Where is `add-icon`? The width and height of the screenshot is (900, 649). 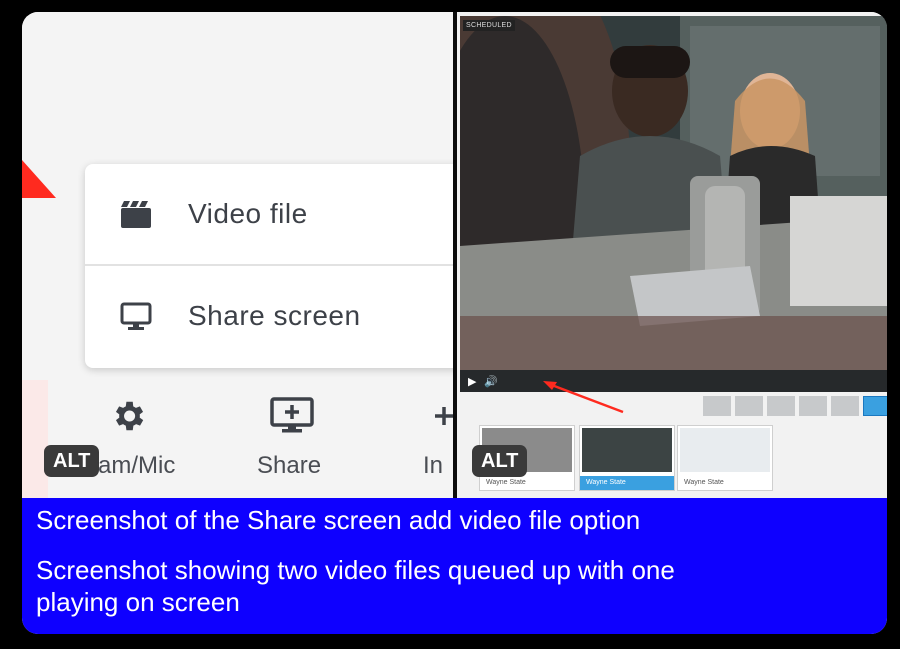 add-icon is located at coordinates (442, 416).